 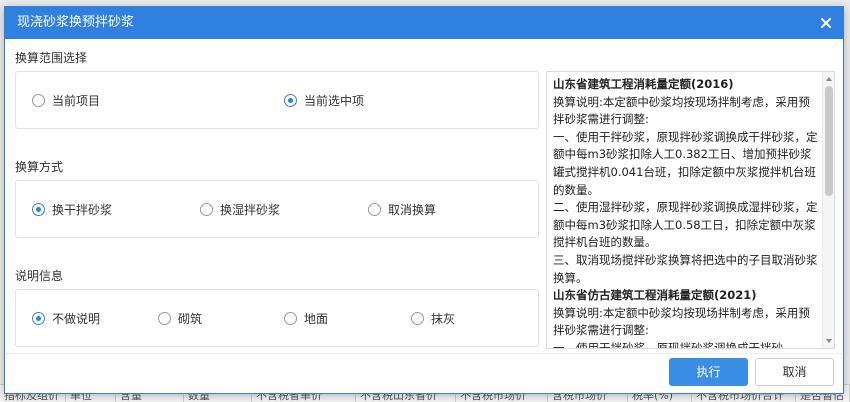 I want to click on radio-floor: 地面, so click(x=306, y=318).